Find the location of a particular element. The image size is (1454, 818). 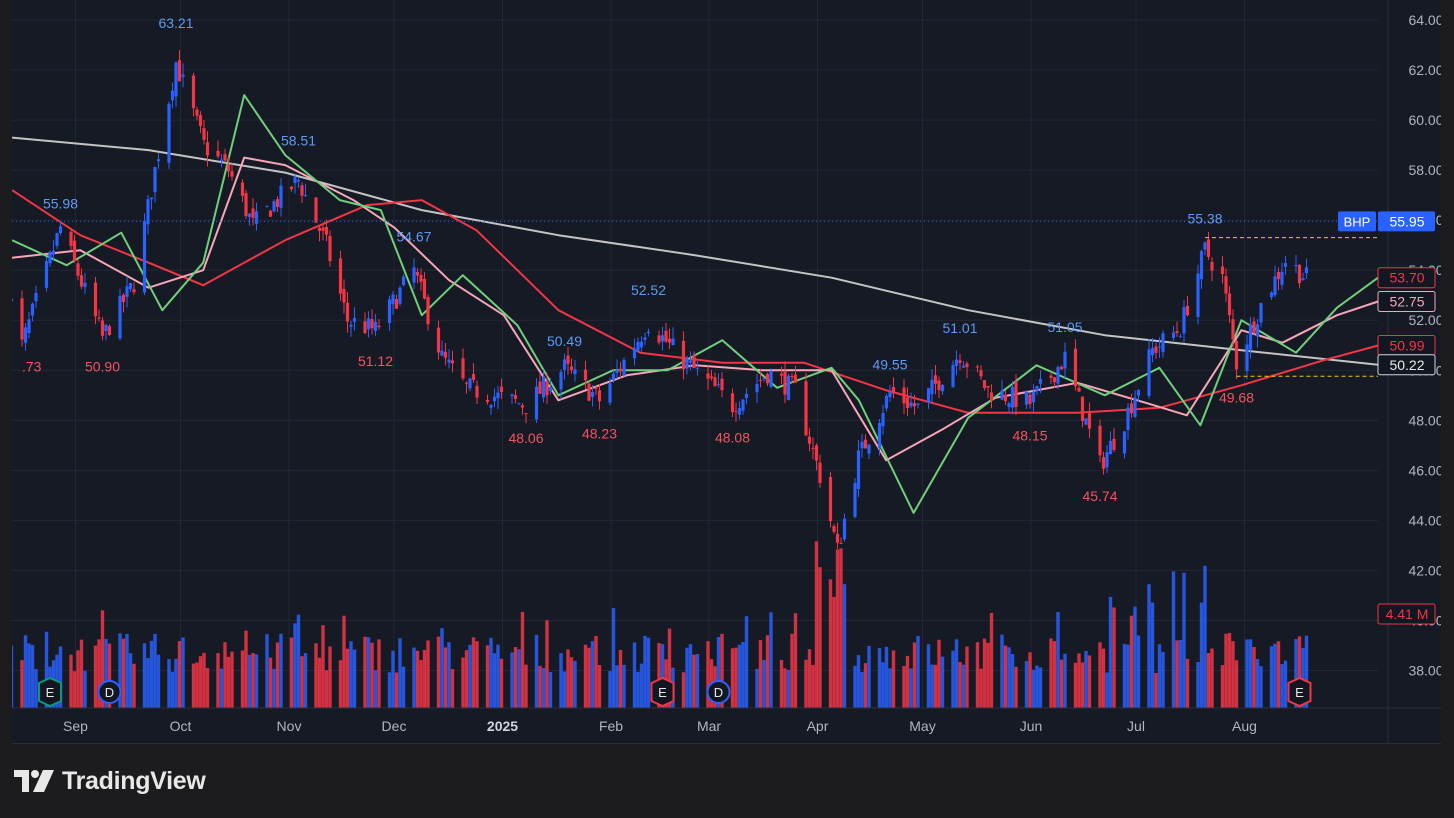

moving-average-price-tag-text: 50.99 is located at coordinates (1406, 345).